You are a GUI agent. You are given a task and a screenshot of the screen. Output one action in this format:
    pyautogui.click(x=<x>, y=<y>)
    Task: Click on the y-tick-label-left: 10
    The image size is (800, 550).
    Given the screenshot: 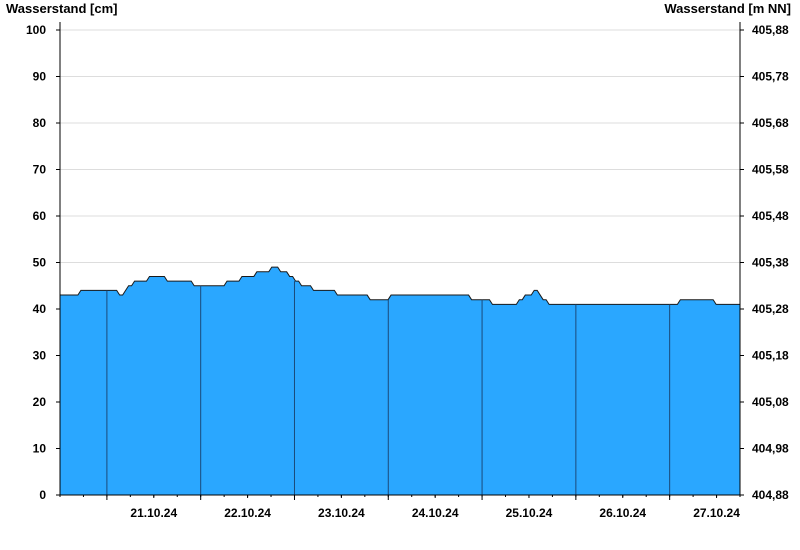 What is the action you would take?
    pyautogui.click(x=40, y=449)
    